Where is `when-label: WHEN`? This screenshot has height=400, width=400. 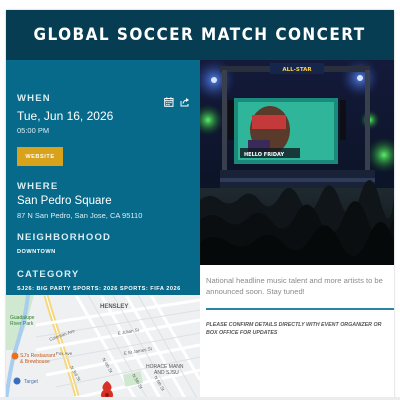 when-label: WHEN is located at coordinates (34, 98).